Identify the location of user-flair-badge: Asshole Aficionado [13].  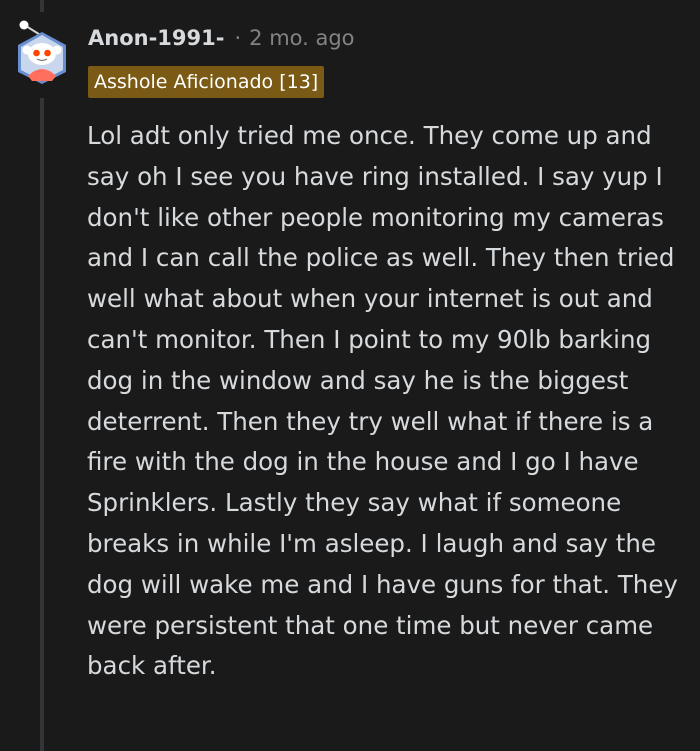
(206, 82).